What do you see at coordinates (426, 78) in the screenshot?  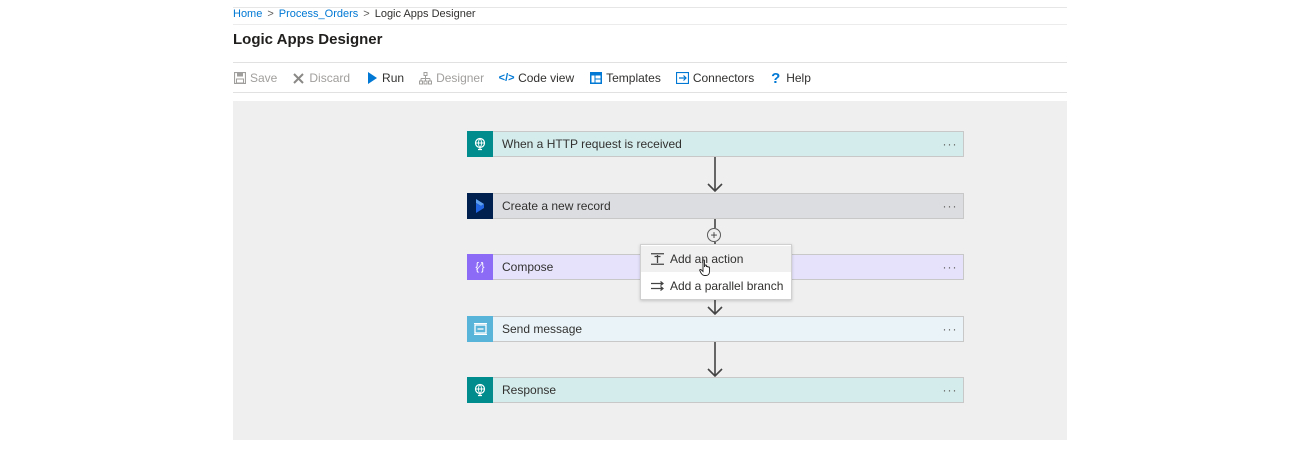 I see `designer-icon` at bounding box center [426, 78].